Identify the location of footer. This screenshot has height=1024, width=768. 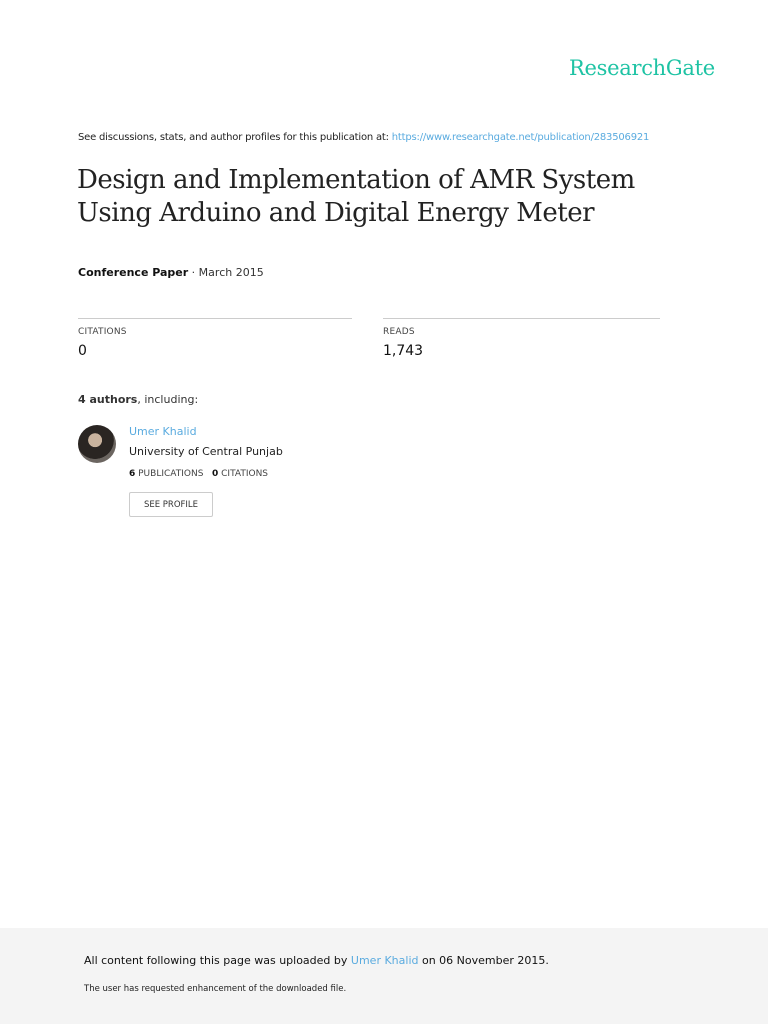
(384, 976).